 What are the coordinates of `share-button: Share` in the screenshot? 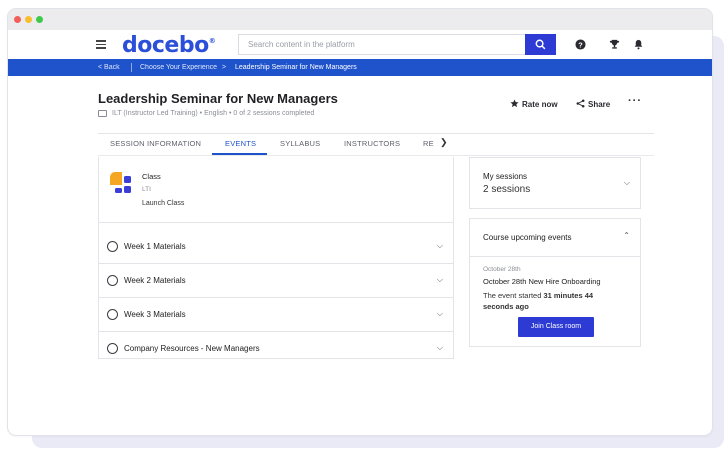 It's located at (593, 104).